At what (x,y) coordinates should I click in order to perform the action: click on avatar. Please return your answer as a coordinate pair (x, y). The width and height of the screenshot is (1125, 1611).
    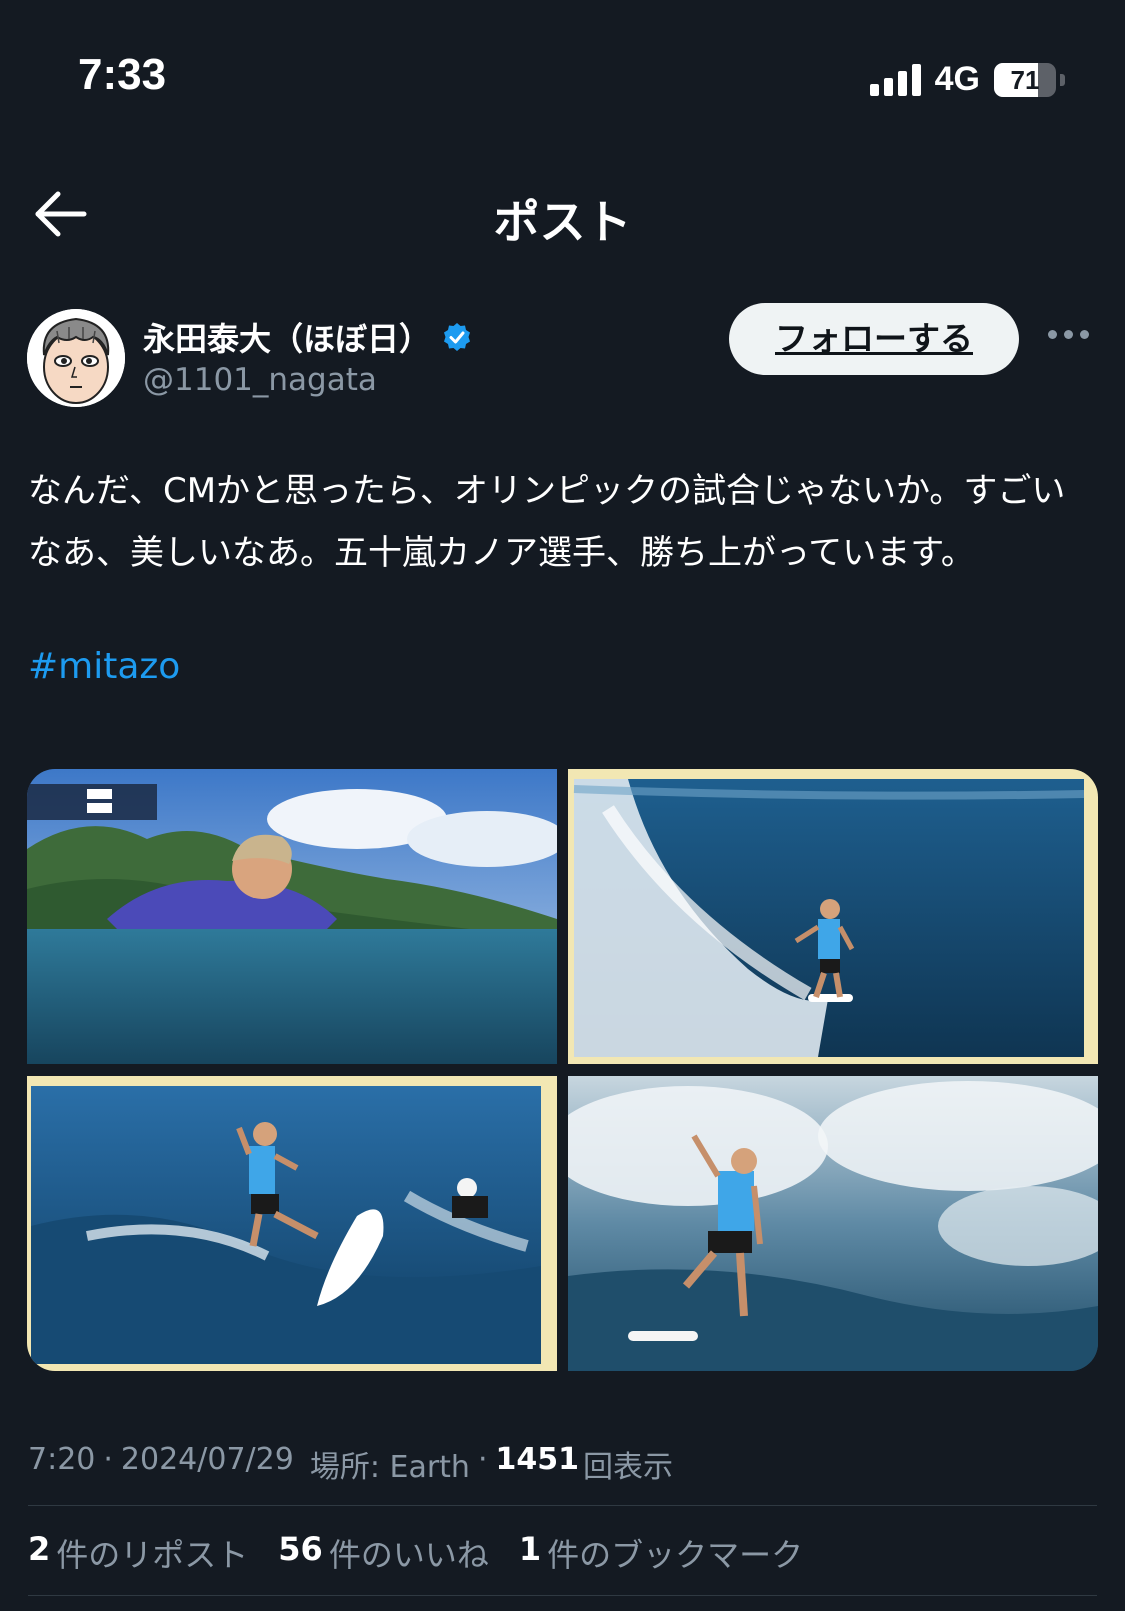
    Looking at the image, I should click on (76, 358).